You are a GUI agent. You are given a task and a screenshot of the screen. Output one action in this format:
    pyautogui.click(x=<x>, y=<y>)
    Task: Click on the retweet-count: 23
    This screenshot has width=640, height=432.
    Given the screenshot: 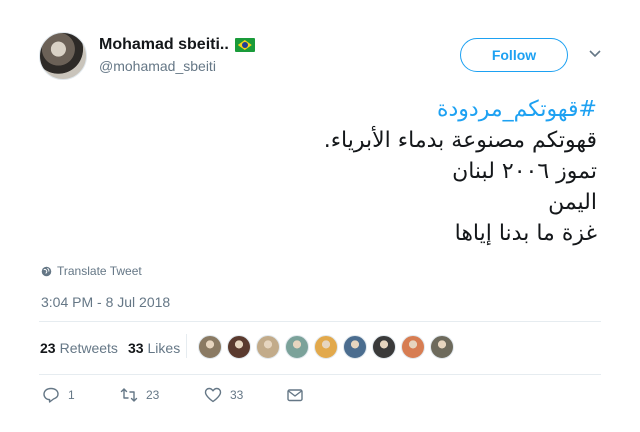 What is the action you would take?
    pyautogui.click(x=153, y=395)
    